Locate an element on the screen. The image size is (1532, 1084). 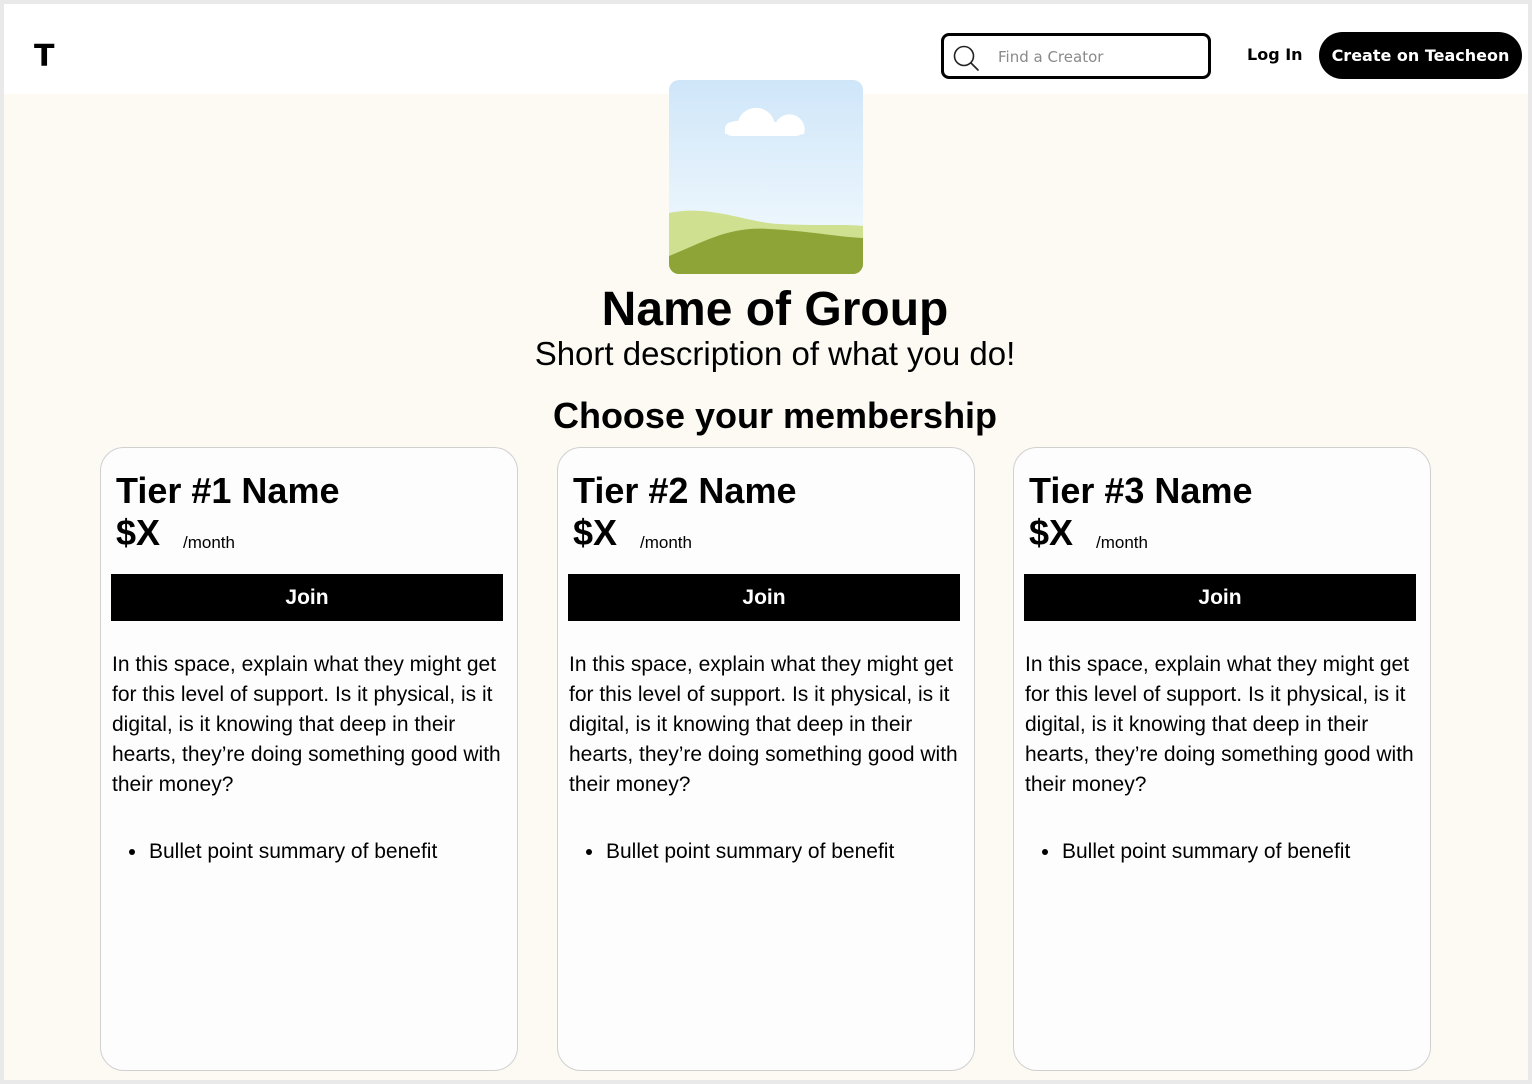
creator-search-box is located at coordinates (1076, 56).